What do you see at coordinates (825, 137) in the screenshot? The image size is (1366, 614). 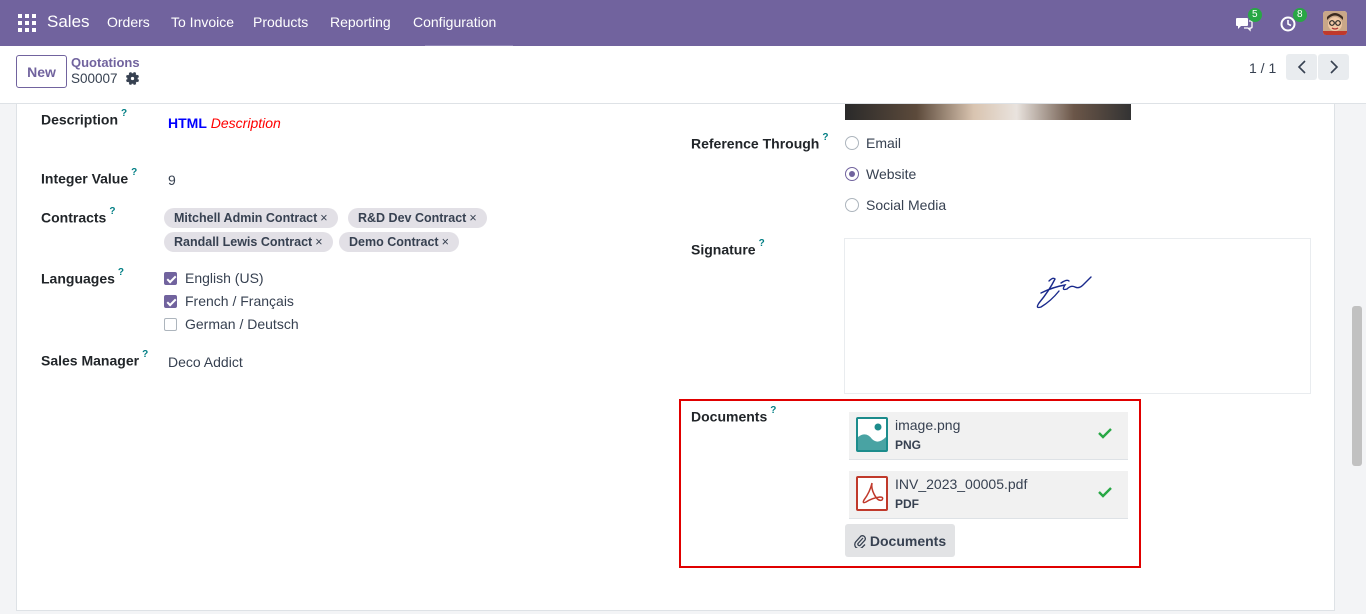 I see `reference-through-help-icon: ?` at bounding box center [825, 137].